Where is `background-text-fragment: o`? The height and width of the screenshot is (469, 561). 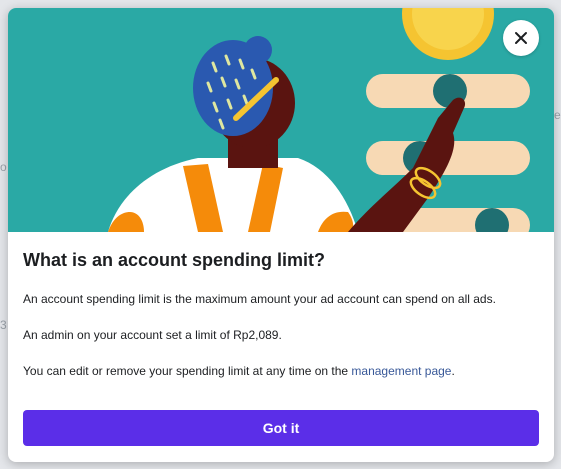
background-text-fragment: o is located at coordinates (3, 167).